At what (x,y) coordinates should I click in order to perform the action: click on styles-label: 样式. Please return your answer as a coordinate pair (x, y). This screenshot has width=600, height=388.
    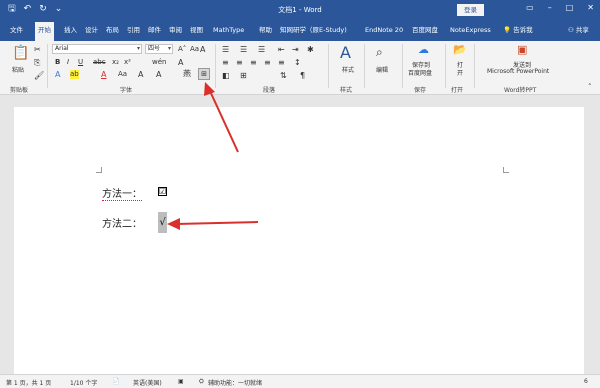
    Looking at the image, I should click on (348, 69).